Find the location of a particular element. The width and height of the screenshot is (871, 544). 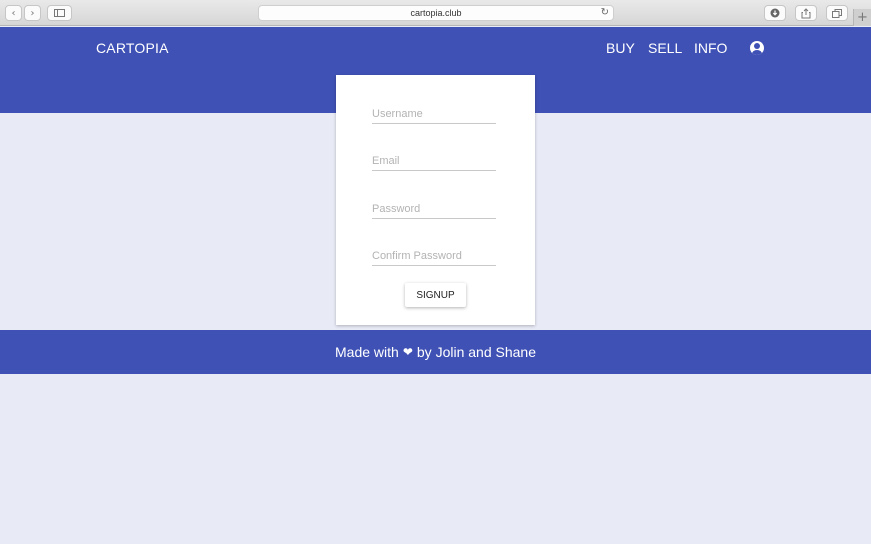

email-input is located at coordinates (434, 161).